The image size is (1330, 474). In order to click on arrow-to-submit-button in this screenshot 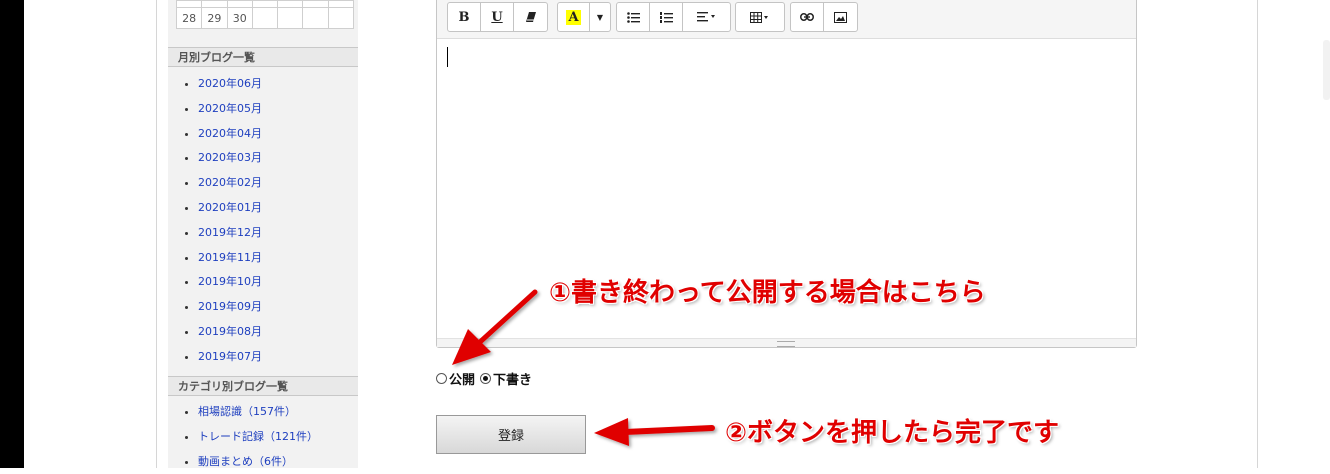, I will do `click(654, 432)`.